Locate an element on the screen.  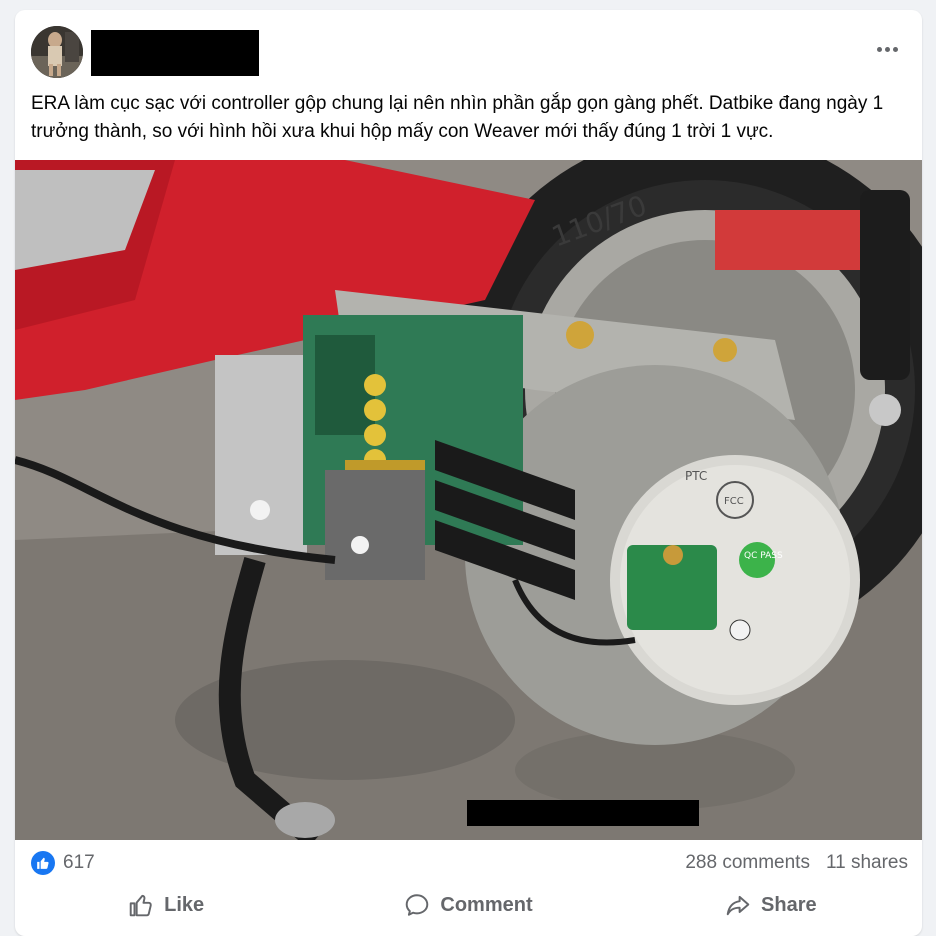
author-name-redacted is located at coordinates (175, 53).